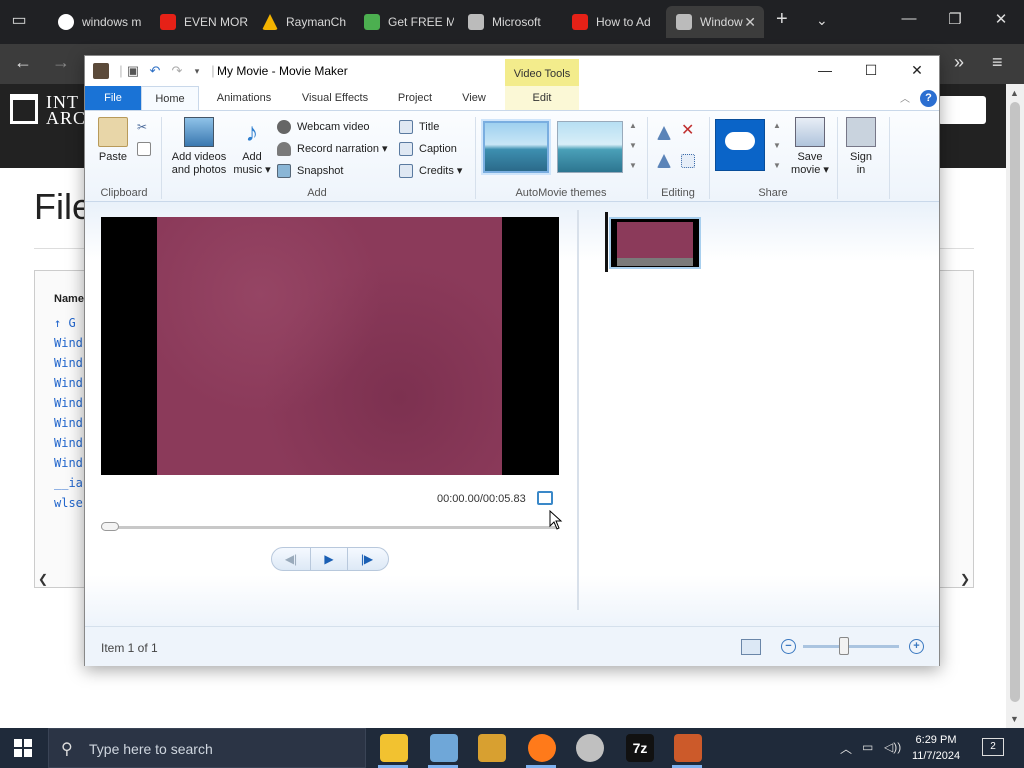  Describe the element at coordinates (419, 127) in the screenshot. I see `title-button: Title` at that location.